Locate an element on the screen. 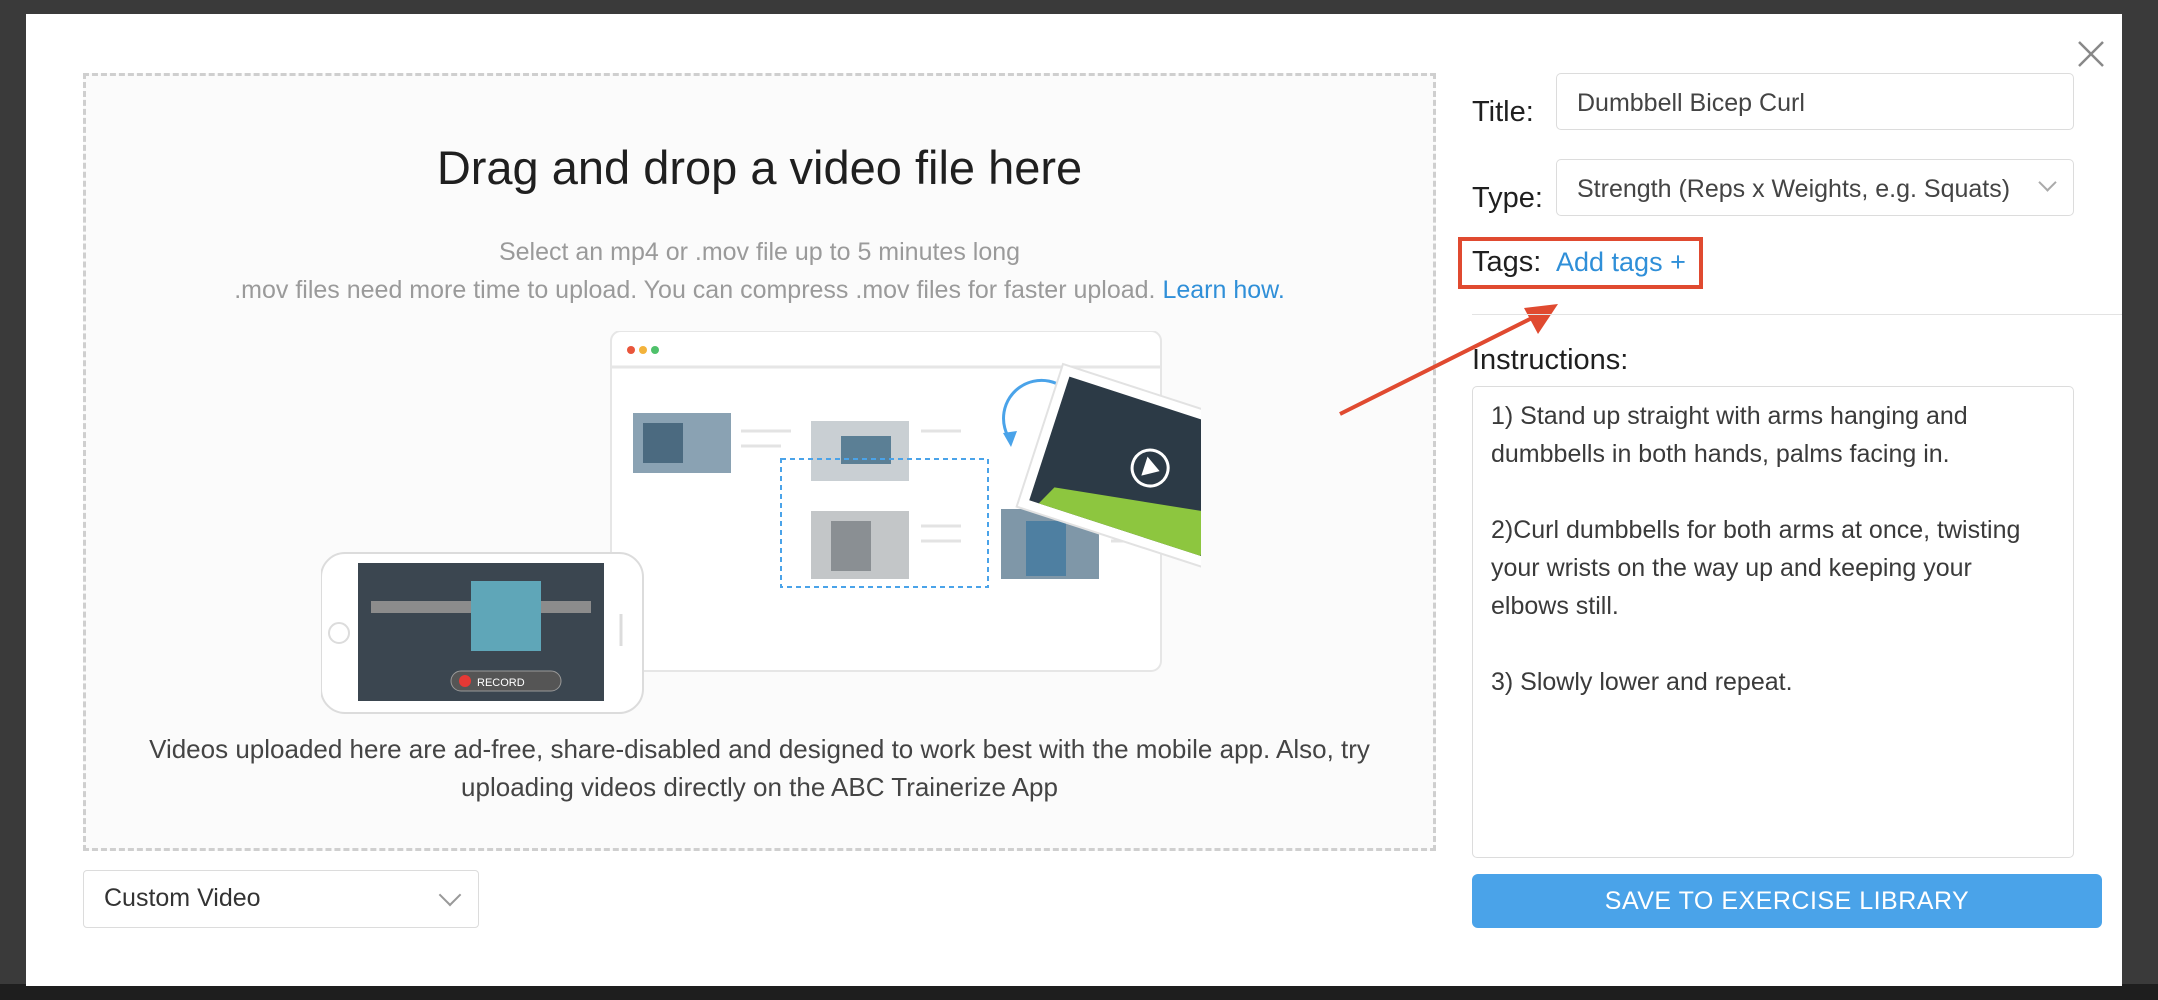  dropzone-title: Drag and drop a video file here is located at coordinates (759, 167).